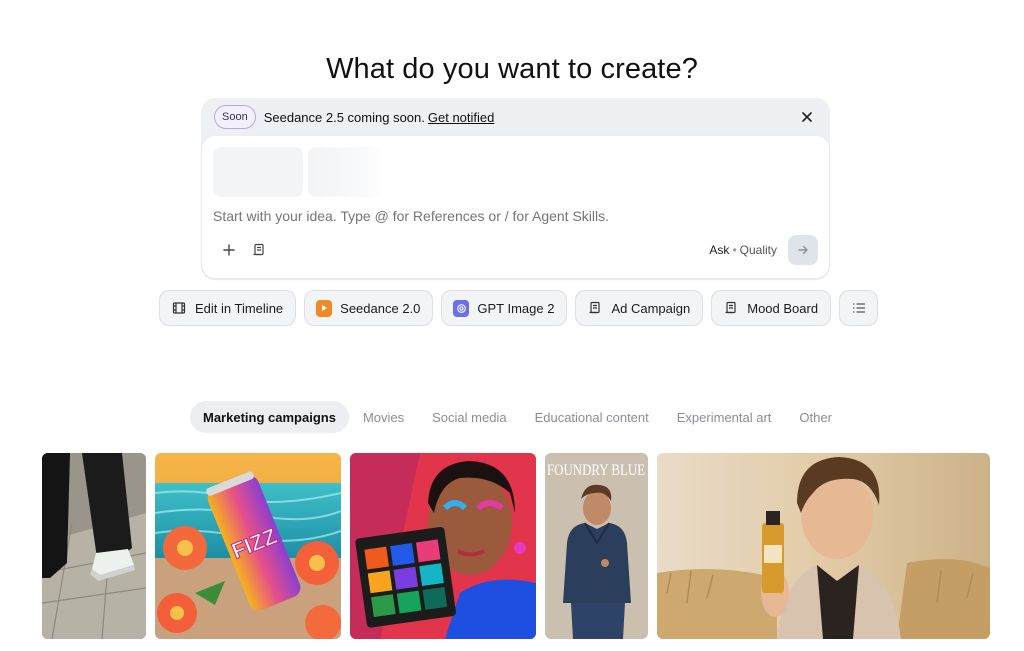 This screenshot has height=651, width=1024. Describe the element at coordinates (239, 308) in the screenshot. I see `chip-label: Edit in Timeline` at that location.